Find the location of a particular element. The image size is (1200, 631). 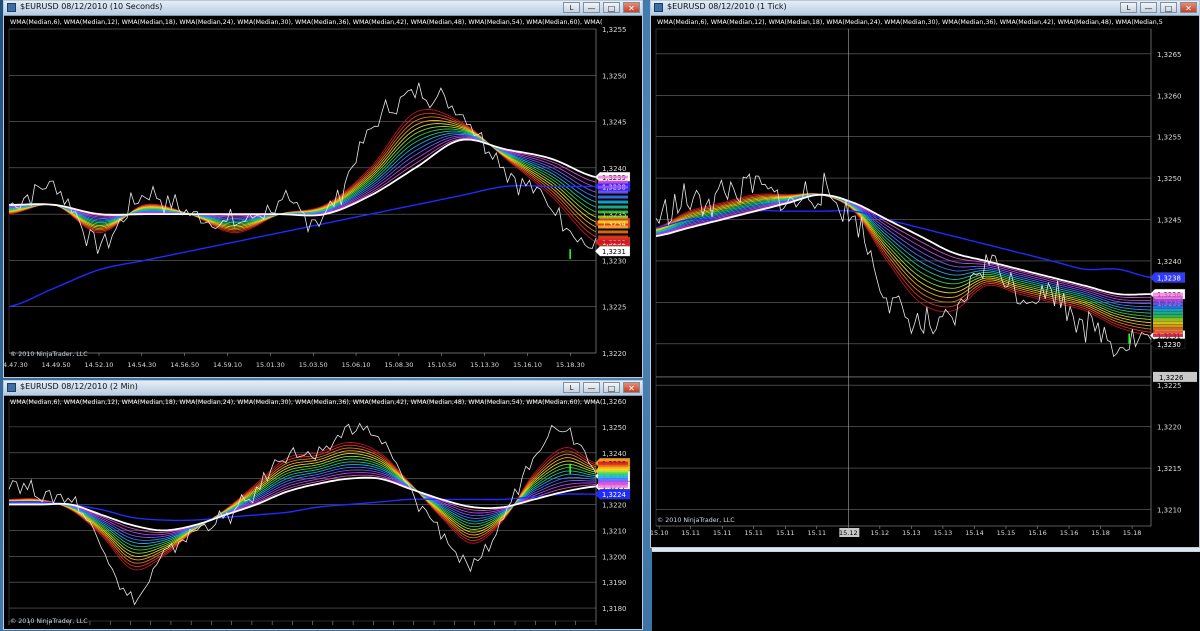

price-tag: 1,3224 is located at coordinates (612, 494).